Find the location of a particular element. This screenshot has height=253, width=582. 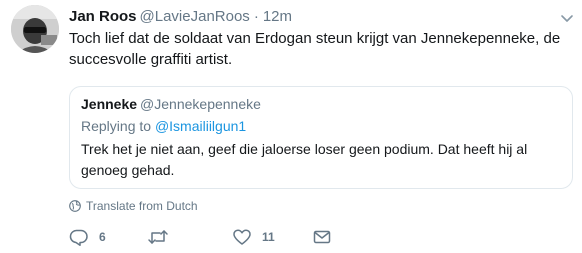

replying-handle-link: @Ismailiilgun1 is located at coordinates (200, 126).